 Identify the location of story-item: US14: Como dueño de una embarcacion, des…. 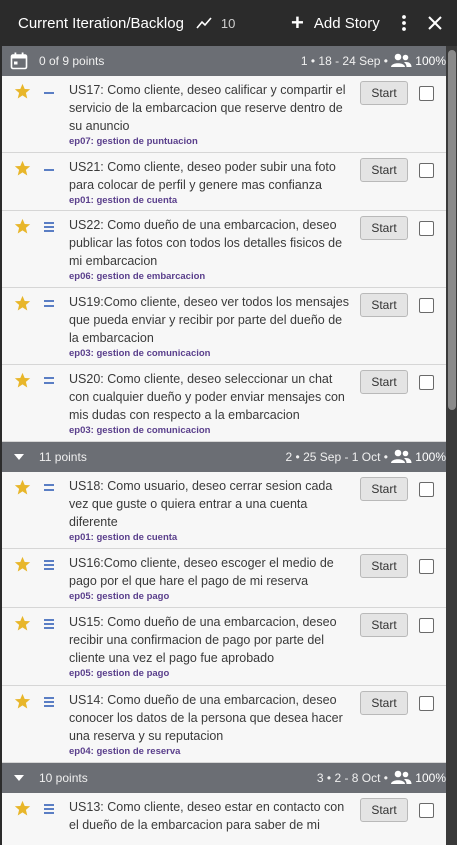
(224, 724).